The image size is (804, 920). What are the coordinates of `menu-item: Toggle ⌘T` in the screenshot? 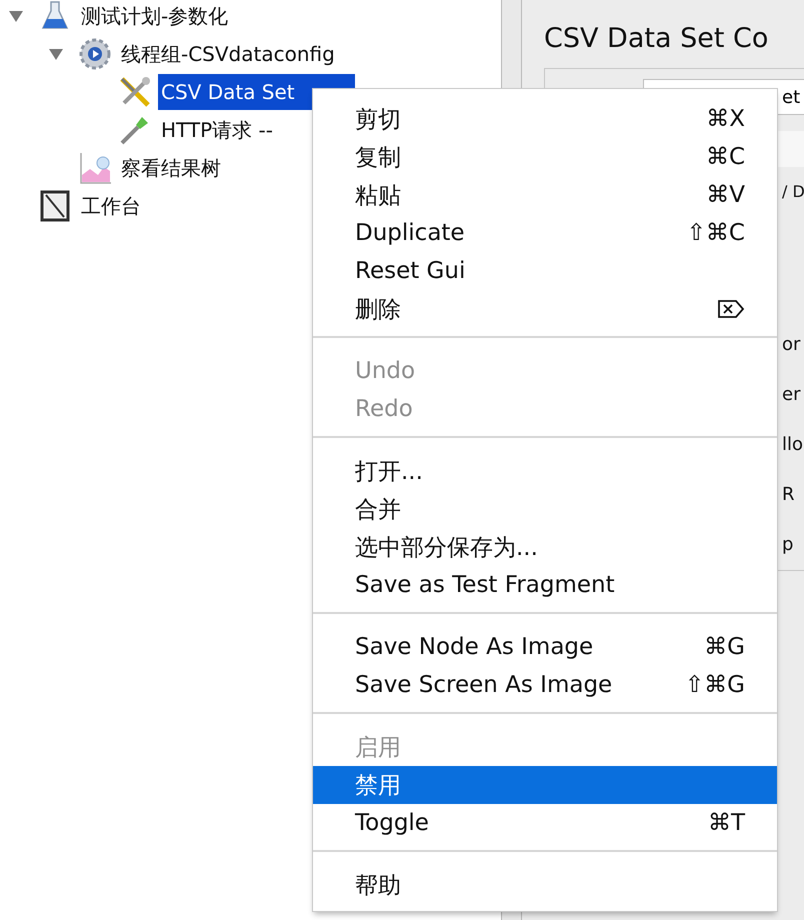 It's located at (545, 823).